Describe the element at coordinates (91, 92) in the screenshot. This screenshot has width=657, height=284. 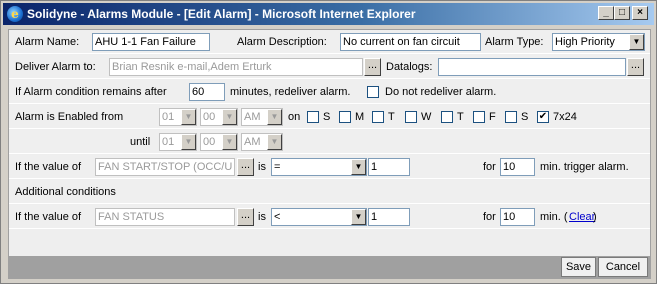
I see `redeliver-prefix-label: If Alarm condition remains after` at that location.